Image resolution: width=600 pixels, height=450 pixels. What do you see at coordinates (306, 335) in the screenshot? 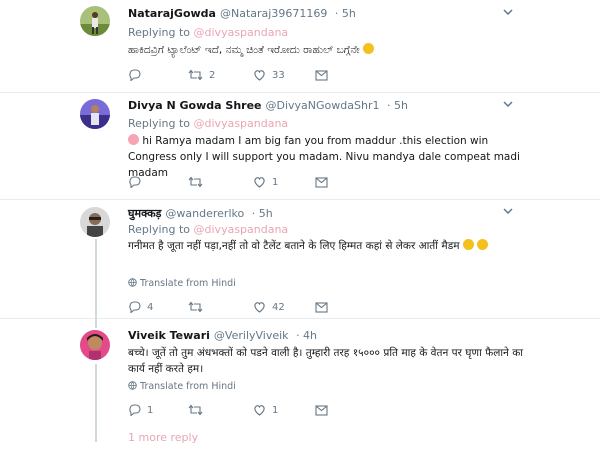
I see `timestamp: · 4h` at bounding box center [306, 335].